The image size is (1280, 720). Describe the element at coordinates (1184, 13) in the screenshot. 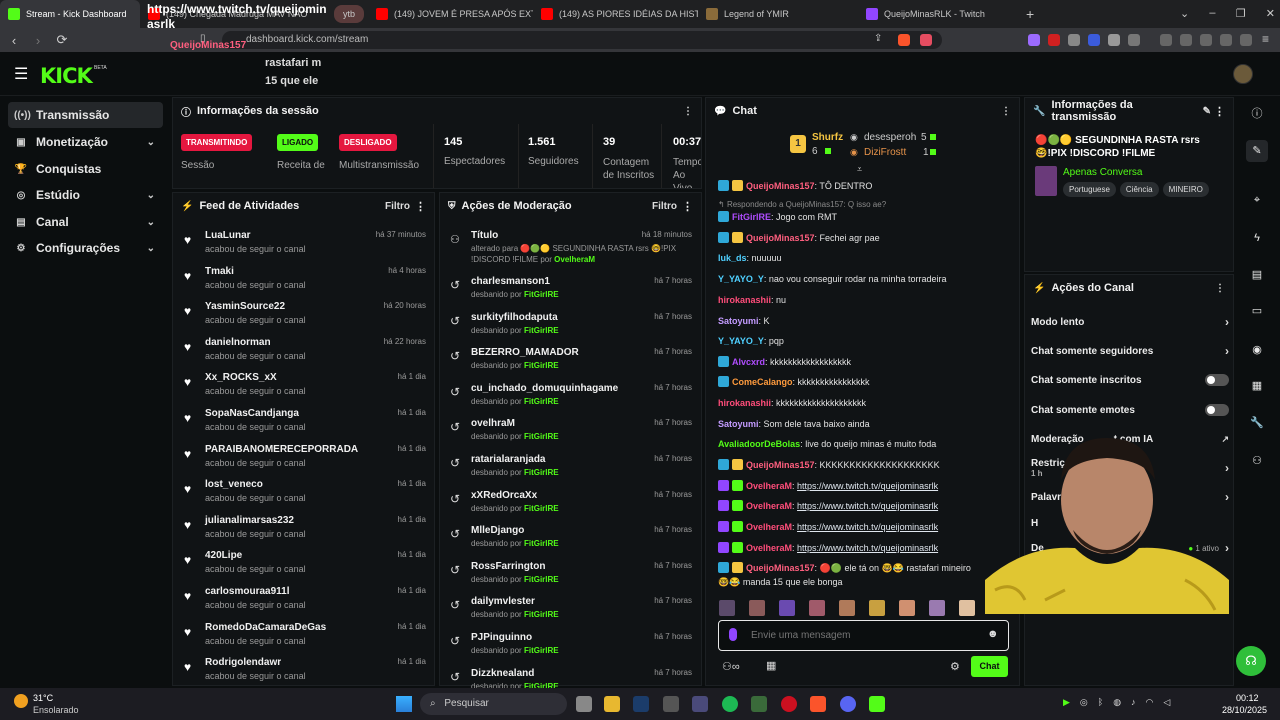

I see `chevron-down-icon: ⌄` at that location.